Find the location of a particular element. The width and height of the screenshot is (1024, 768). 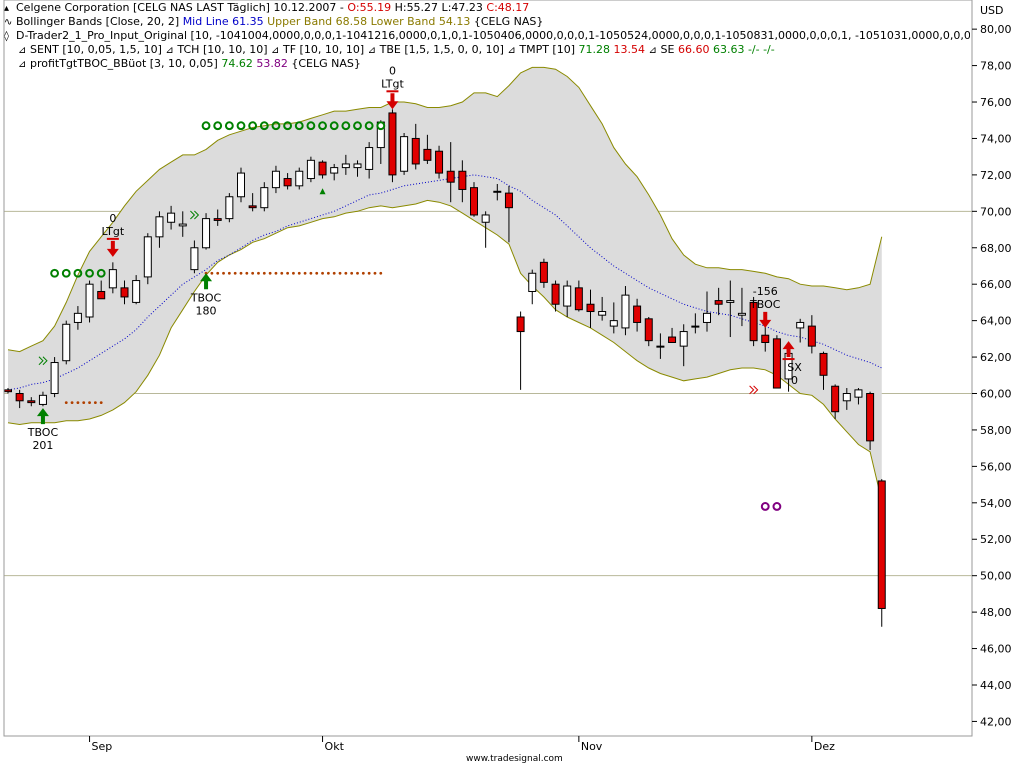

sx-label: SX is located at coordinates (794, 367).